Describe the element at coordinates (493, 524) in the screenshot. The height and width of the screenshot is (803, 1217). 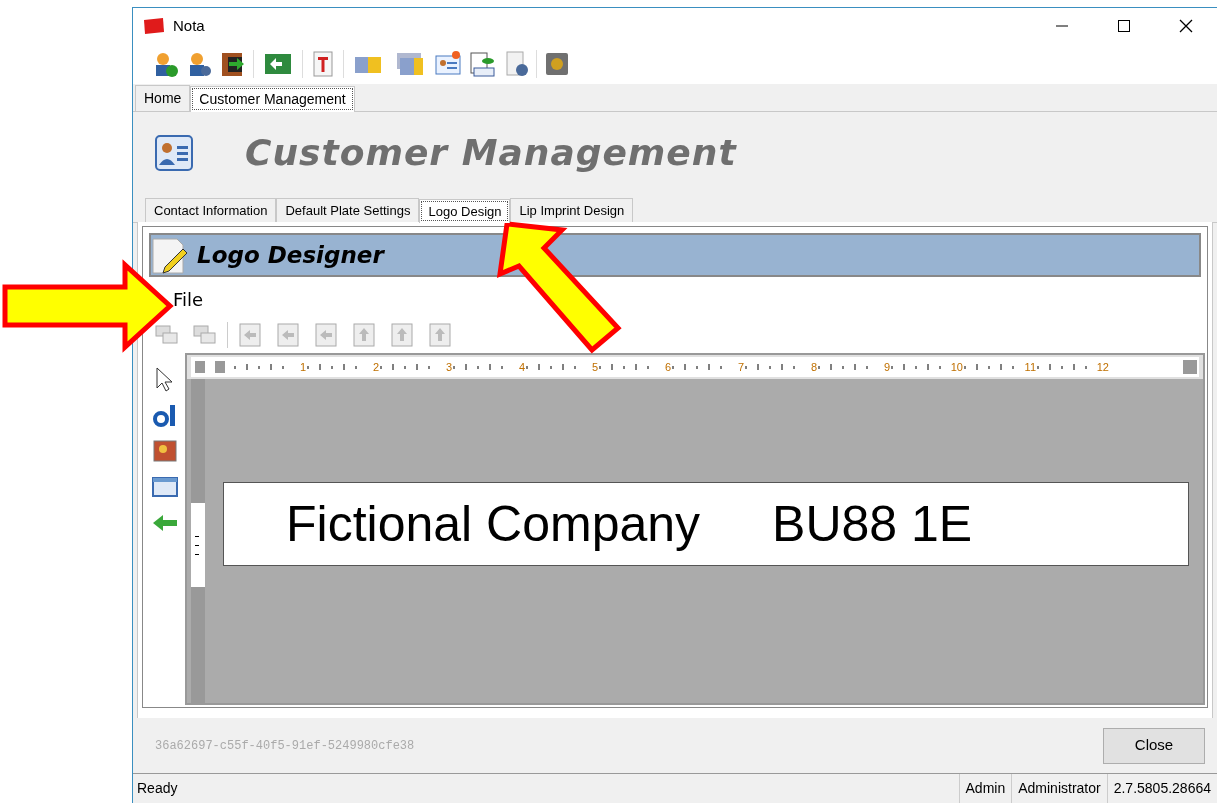
I see `logo-text: Fictional Company` at that location.